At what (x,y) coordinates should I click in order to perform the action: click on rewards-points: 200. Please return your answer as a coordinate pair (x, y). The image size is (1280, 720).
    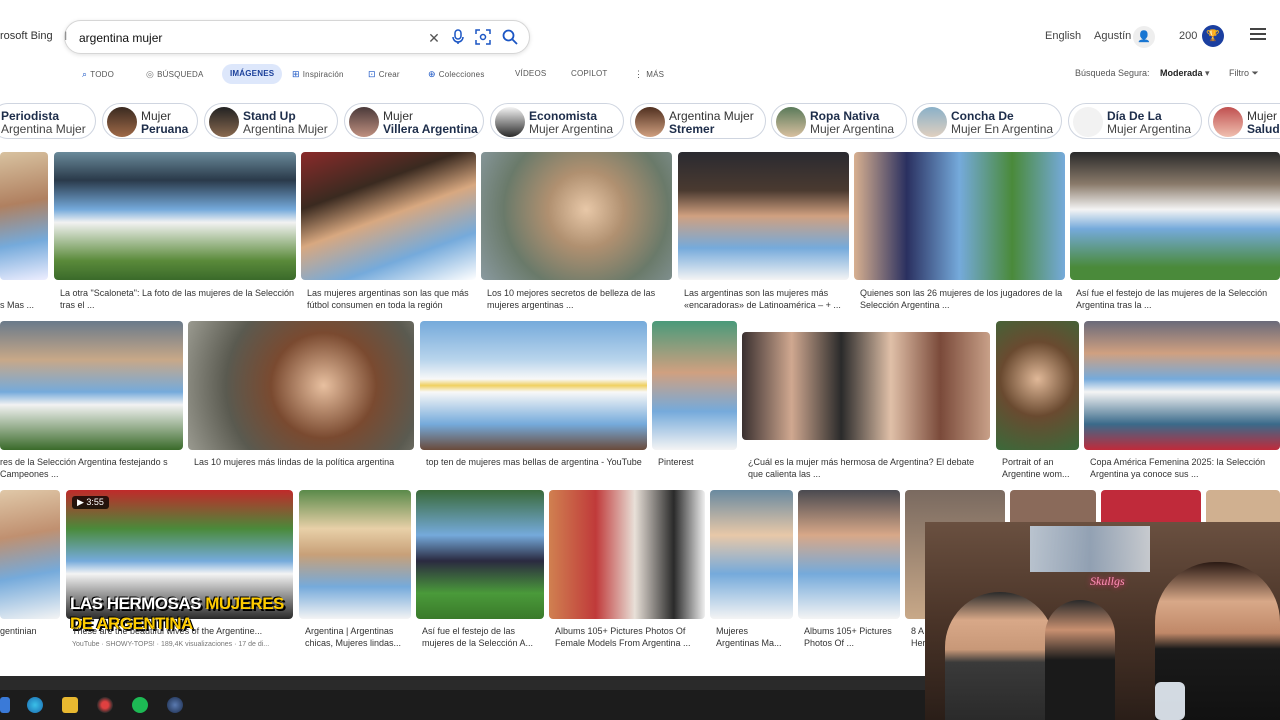
    Looking at the image, I should click on (1188, 36).